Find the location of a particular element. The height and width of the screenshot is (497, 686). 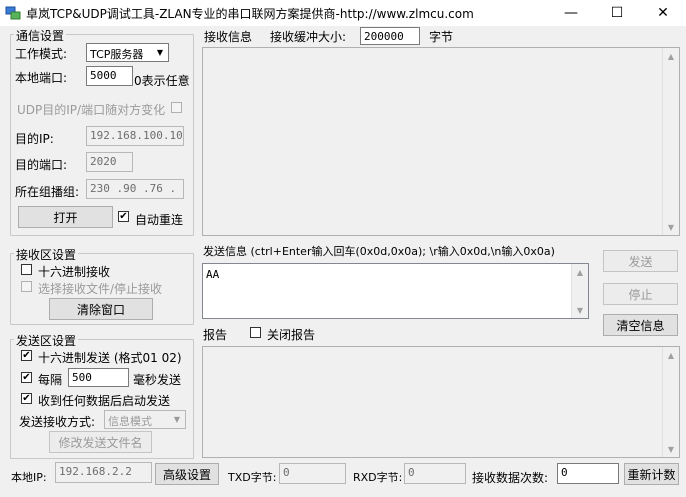

txd-field: 0 is located at coordinates (312, 473).